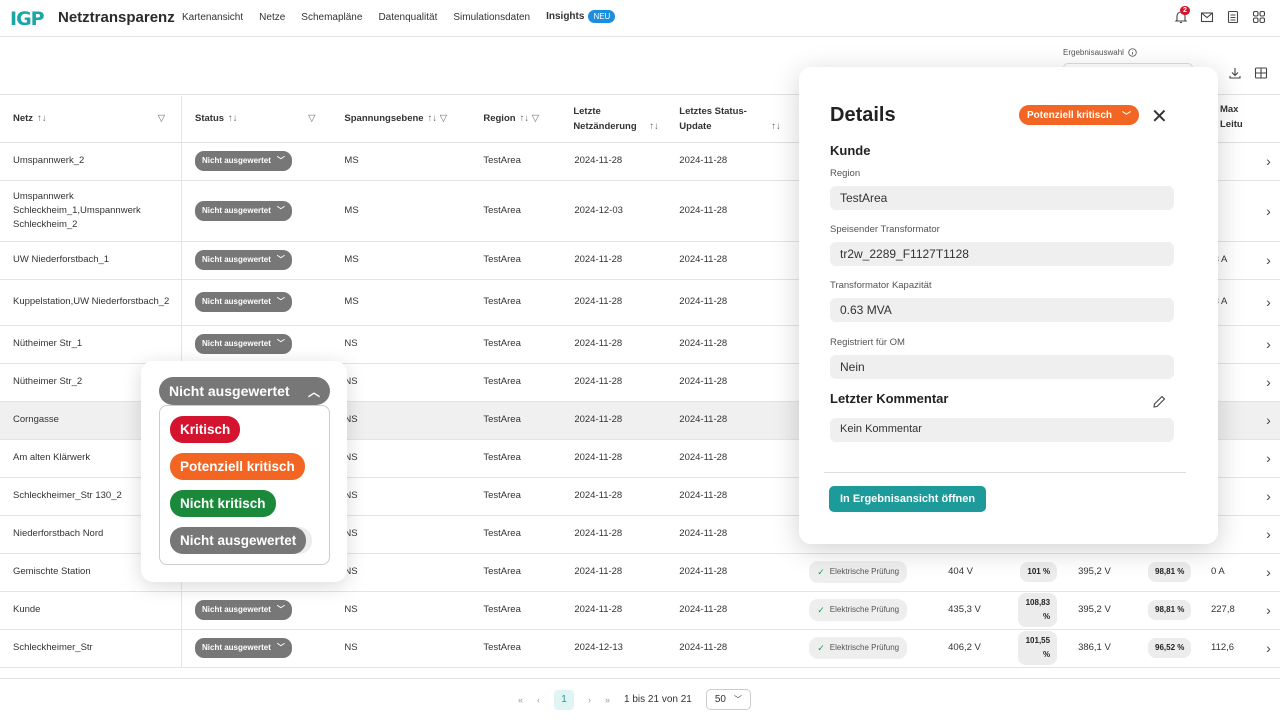 The width and height of the screenshot is (1280, 720). I want to click on check-circle-icon: ✓, so click(821, 572).